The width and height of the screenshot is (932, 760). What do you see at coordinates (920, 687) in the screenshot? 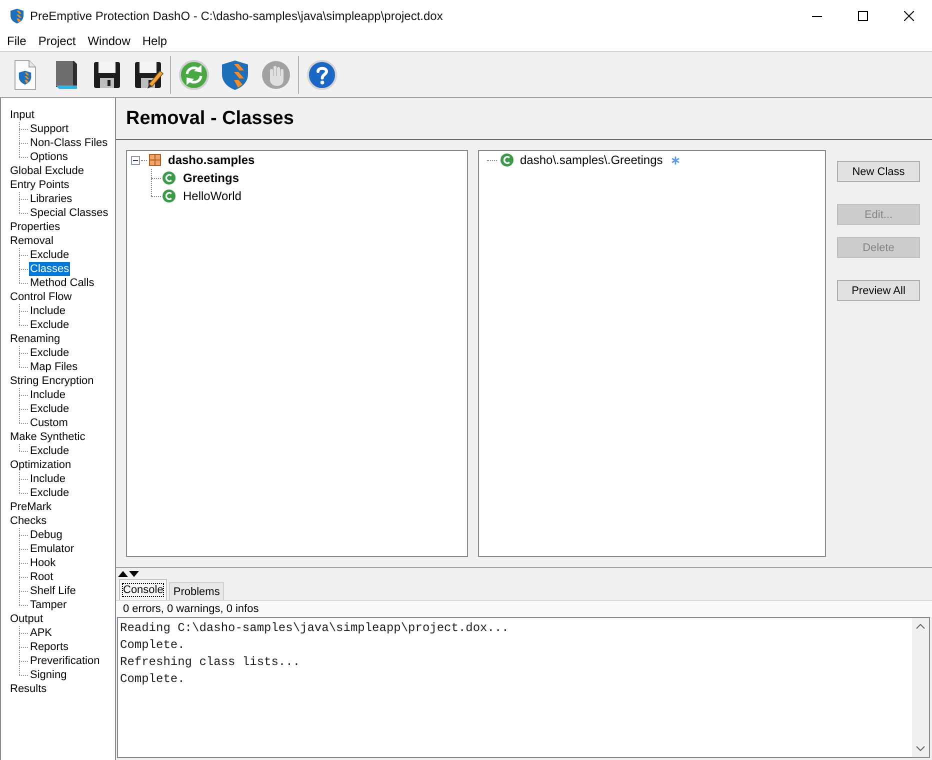
I see `scrollbar` at bounding box center [920, 687].